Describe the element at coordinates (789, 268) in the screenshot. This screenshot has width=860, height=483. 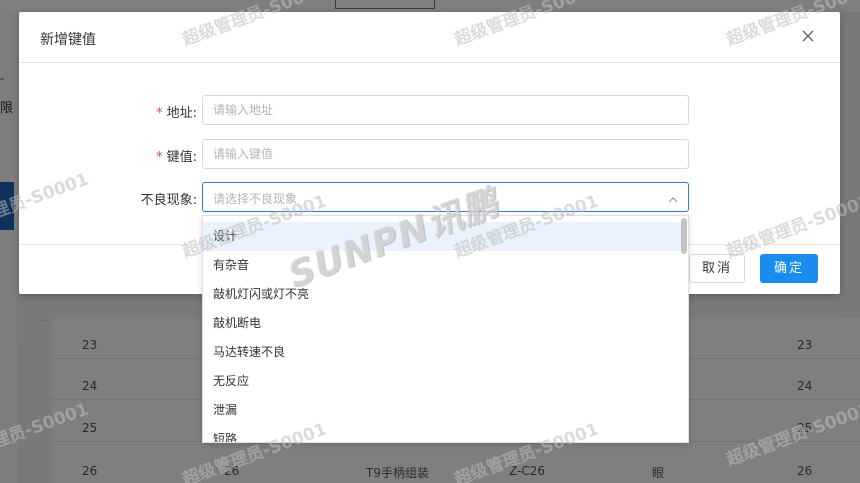
I see `ok-button: 确定` at that location.